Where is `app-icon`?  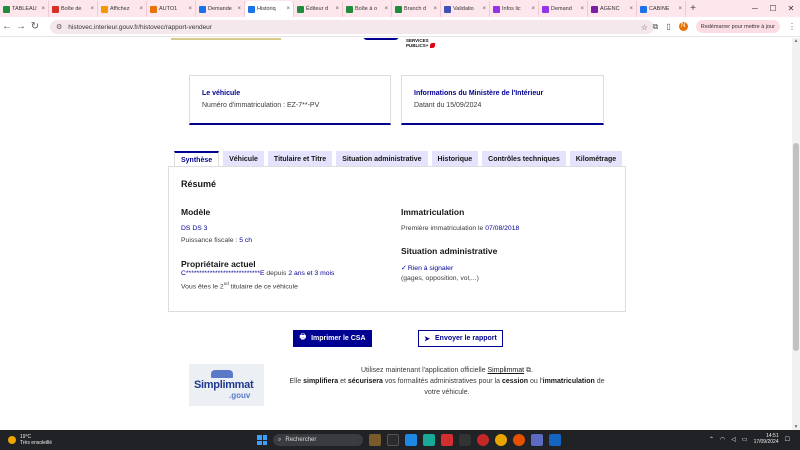 app-icon is located at coordinates (465, 440).